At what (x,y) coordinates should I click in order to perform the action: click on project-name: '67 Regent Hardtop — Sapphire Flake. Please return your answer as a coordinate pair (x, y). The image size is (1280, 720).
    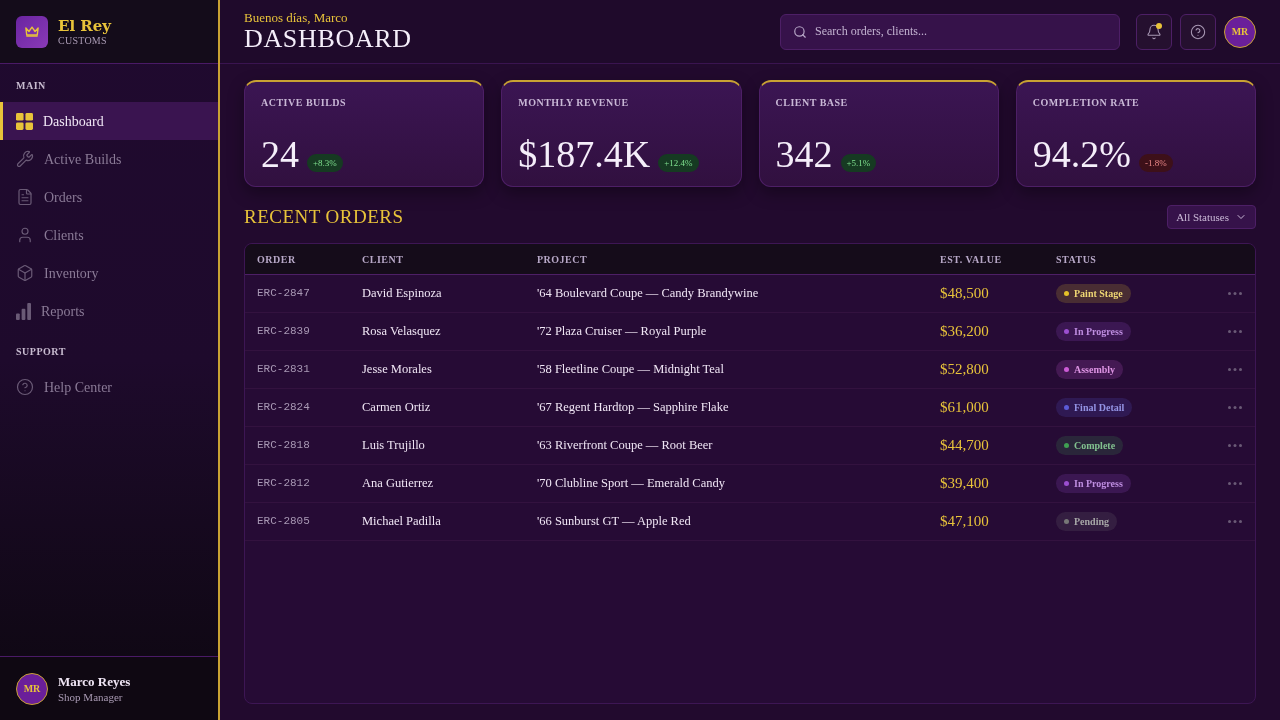
    Looking at the image, I should click on (633, 408).